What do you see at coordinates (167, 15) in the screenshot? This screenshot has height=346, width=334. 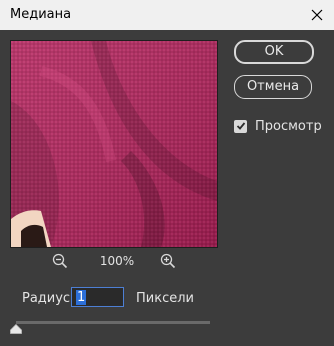 I see `title-bar: Медиана` at bounding box center [167, 15].